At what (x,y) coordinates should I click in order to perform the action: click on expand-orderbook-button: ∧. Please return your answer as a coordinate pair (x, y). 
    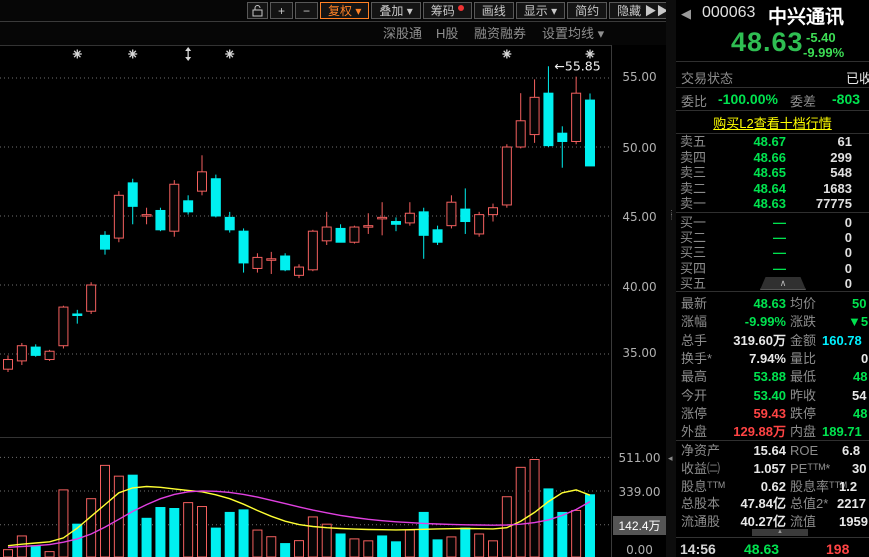
    Looking at the image, I should click on (783, 283).